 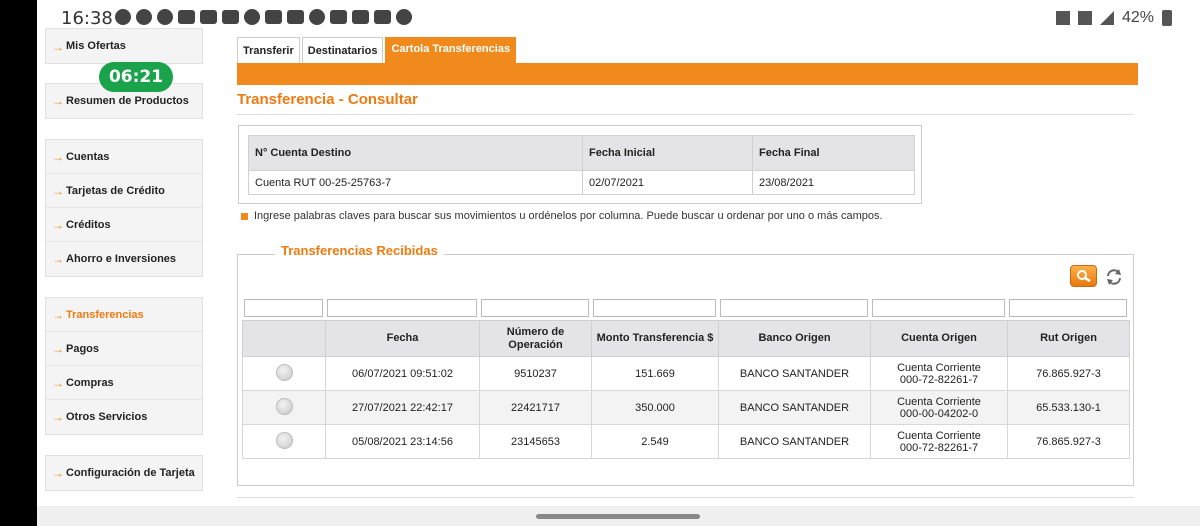 I want to click on battery-icon, so click(x=1167, y=18).